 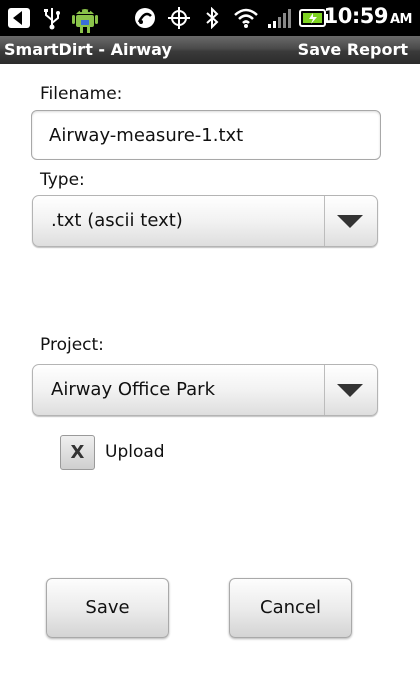 I want to click on type-dropdown: .txt (ascii text), so click(x=205, y=221).